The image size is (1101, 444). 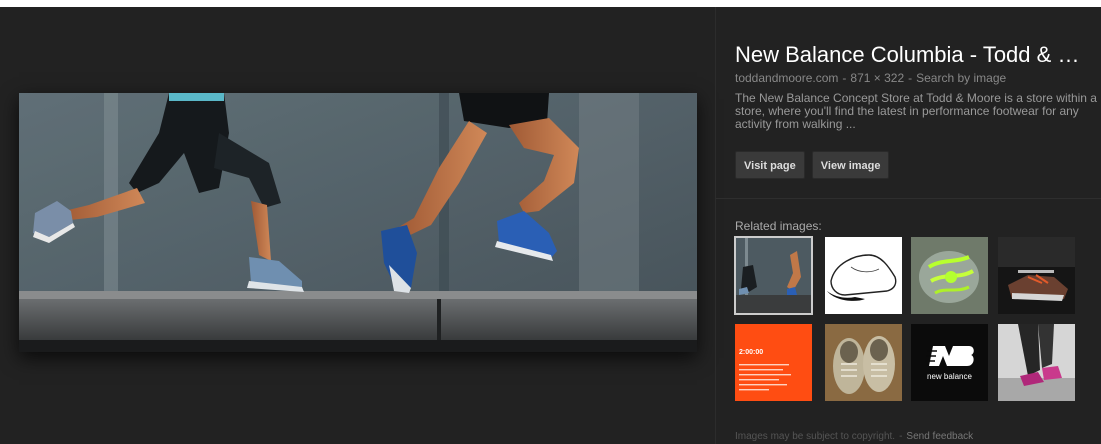 What do you see at coordinates (949, 376) in the screenshot?
I see `new-balance-wordmark: new balance` at bounding box center [949, 376].